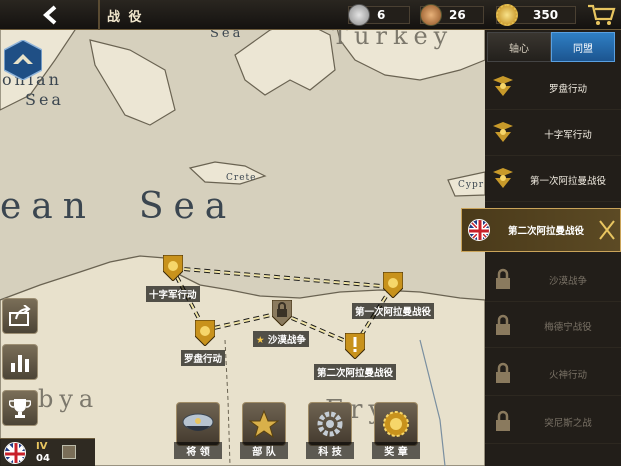  I want to click on marker-label: 第二次阿拉曼战役, so click(355, 372).